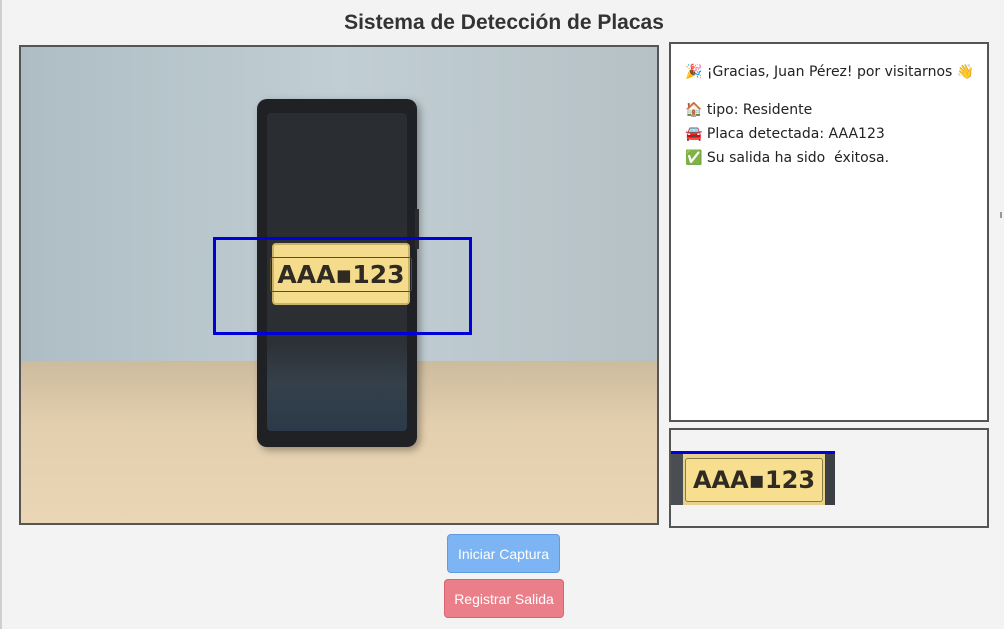 The width and height of the screenshot is (1004, 629). Describe the element at coordinates (749, 110) in the screenshot. I see `visitor-type: 🏠 tipo: Residente` at that location.